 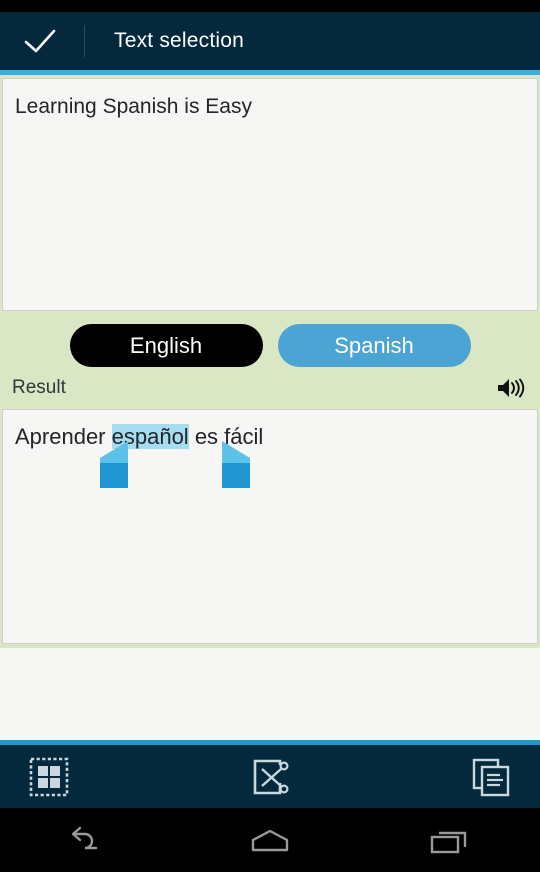 I want to click on android-nav-bar, so click(x=270, y=840).